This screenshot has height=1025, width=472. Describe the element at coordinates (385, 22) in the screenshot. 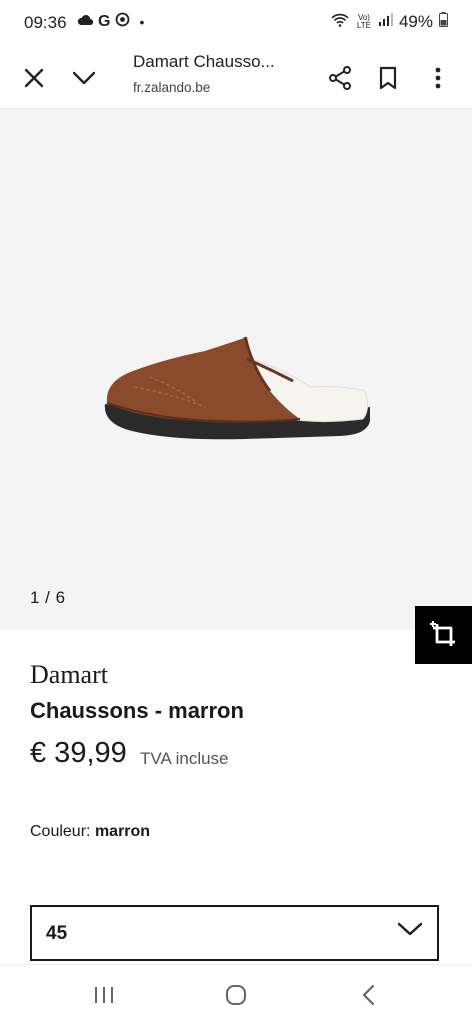

I see `signal-icon` at that location.